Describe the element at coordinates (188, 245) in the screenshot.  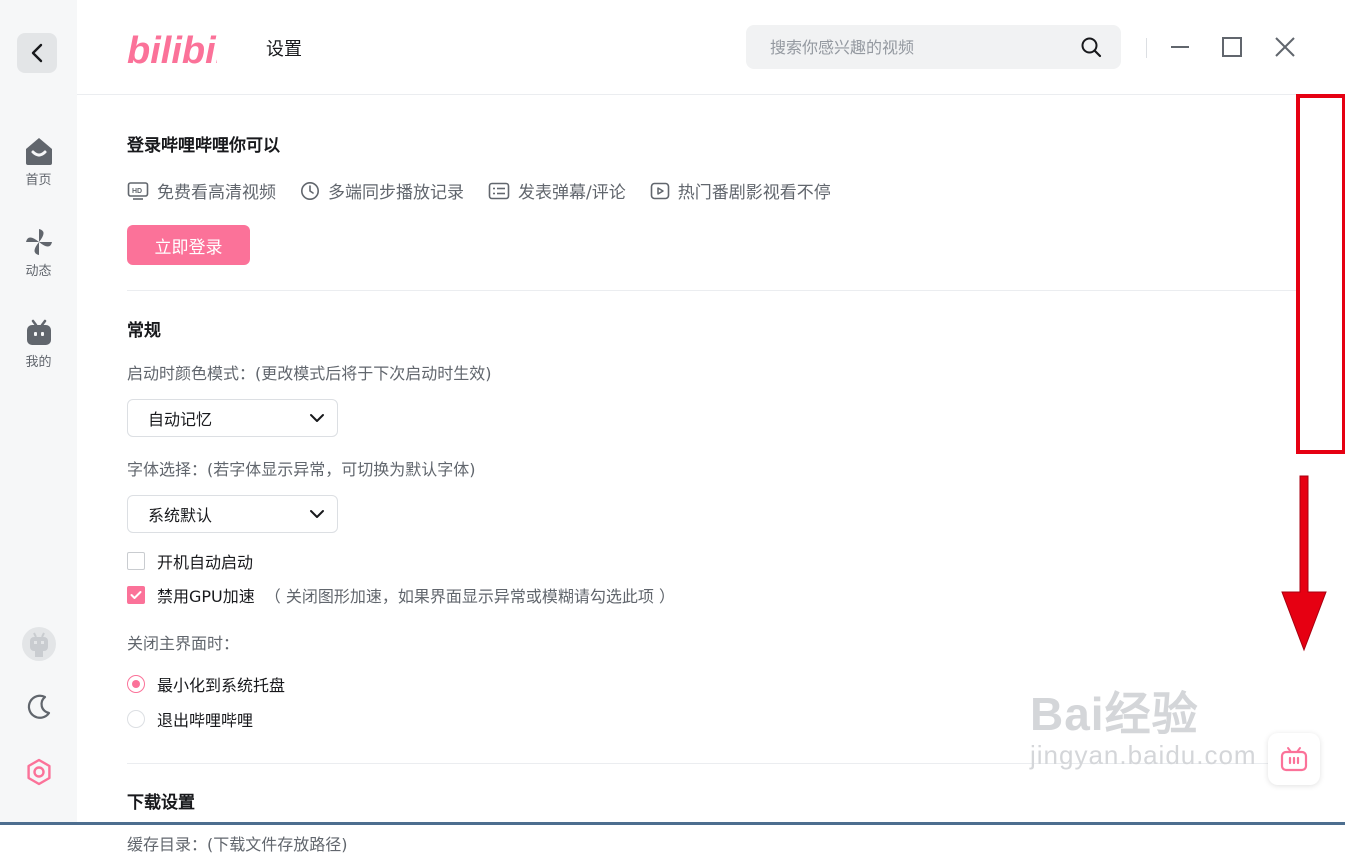
I see `login-button: 立即登录` at that location.